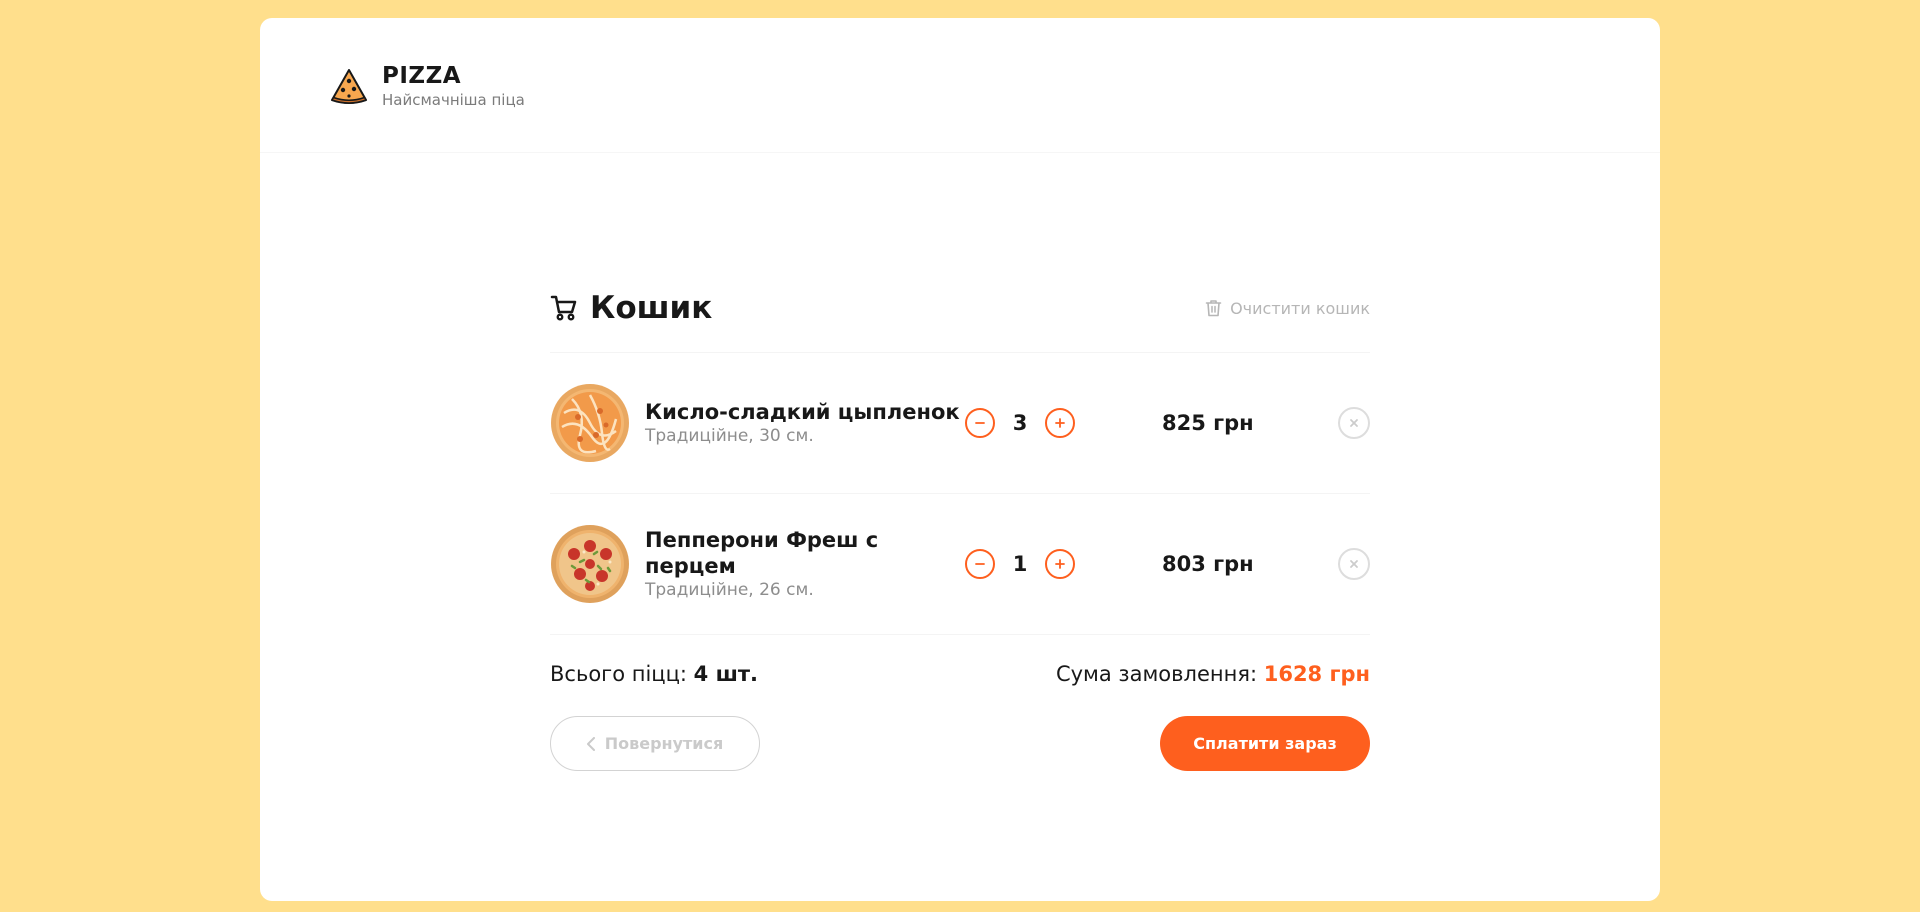  Describe the element at coordinates (664, 743) in the screenshot. I see `back-button-label: Повернутися` at that location.